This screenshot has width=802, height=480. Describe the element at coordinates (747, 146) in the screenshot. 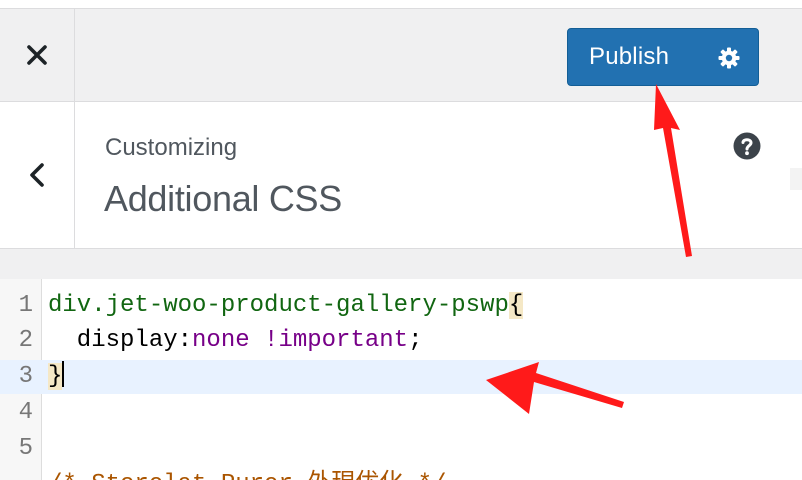

I see `help-icon` at that location.